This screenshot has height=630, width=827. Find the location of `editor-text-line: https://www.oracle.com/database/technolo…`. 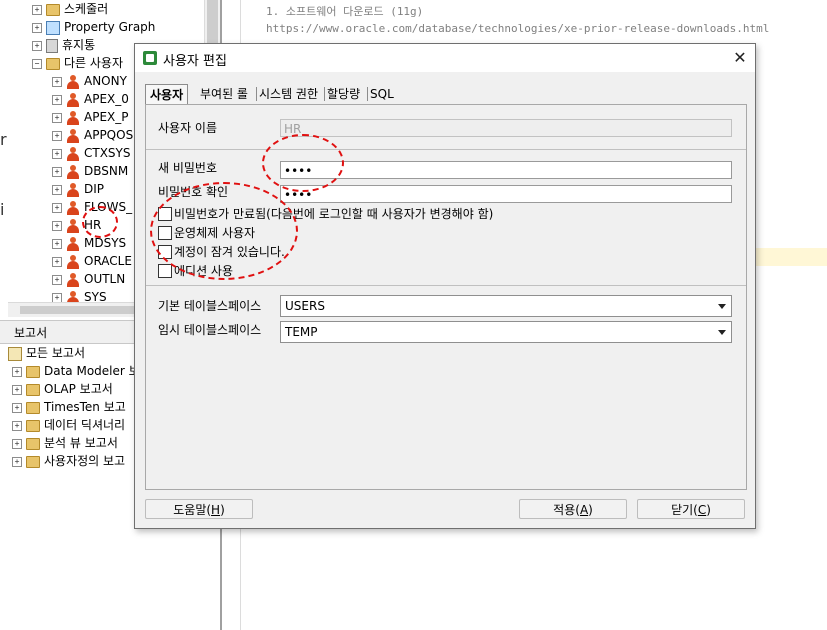

editor-text-line: https://www.oracle.com/database/technolo… is located at coordinates (517, 28).